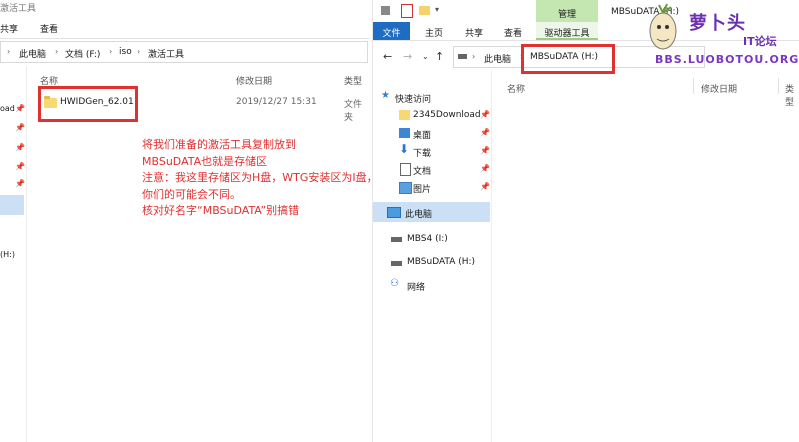 The image size is (799, 442). I want to click on tab-file: 文件, so click(391, 31).